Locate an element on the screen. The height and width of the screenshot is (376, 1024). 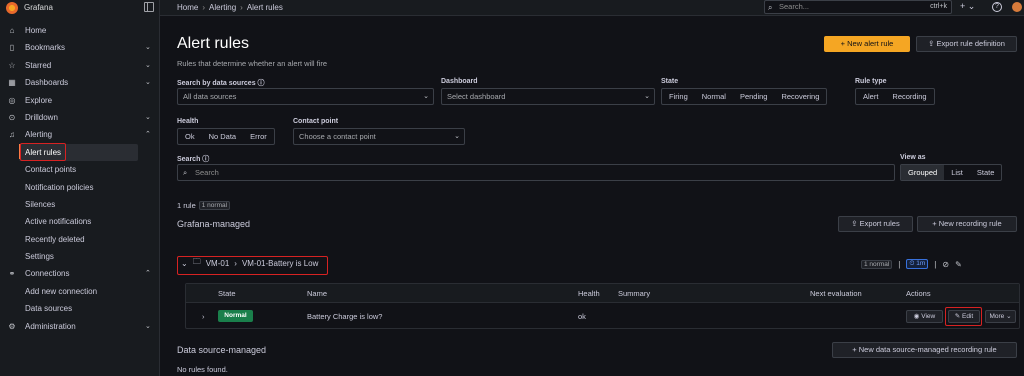
new-datasource-recording-rule-button: + New data source-managed recording rule is located at coordinates (924, 350).